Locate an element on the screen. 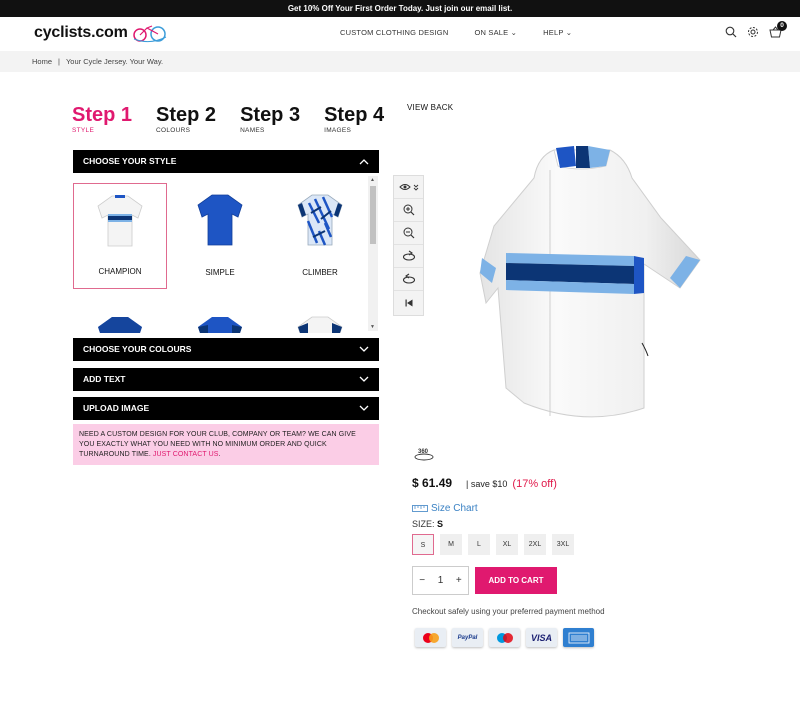  cart-button: 0 is located at coordinates (778, 29).